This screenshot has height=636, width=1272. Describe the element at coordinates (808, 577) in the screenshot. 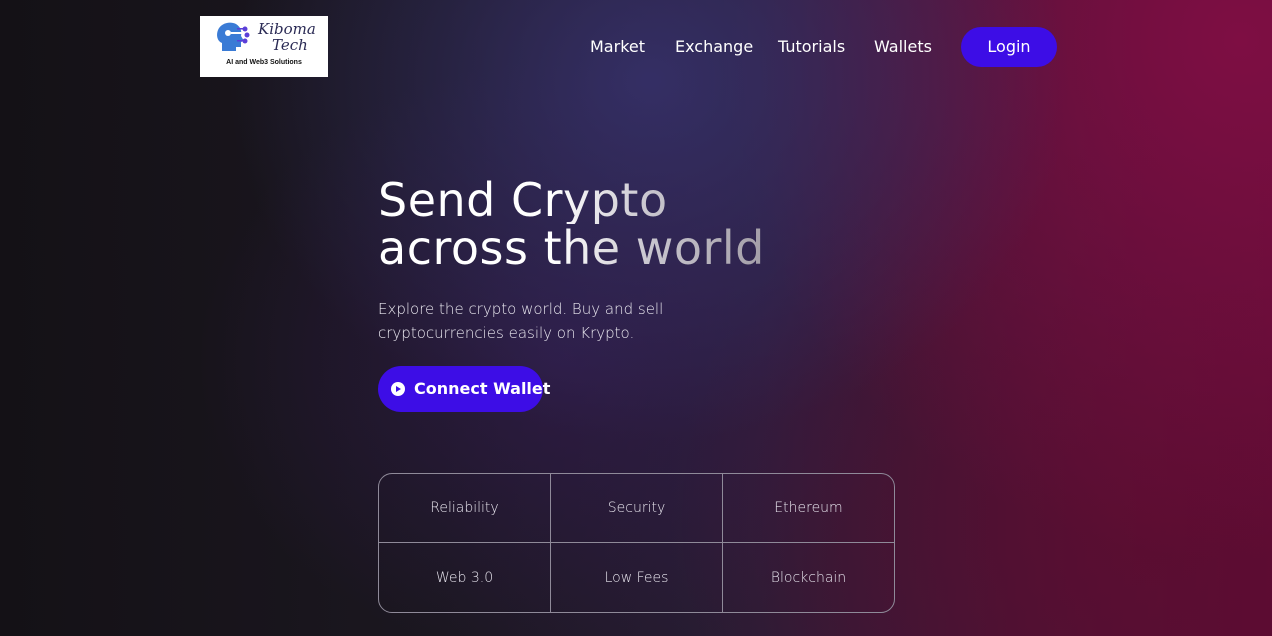

I see `feature-blockchain: Blockchain` at that location.